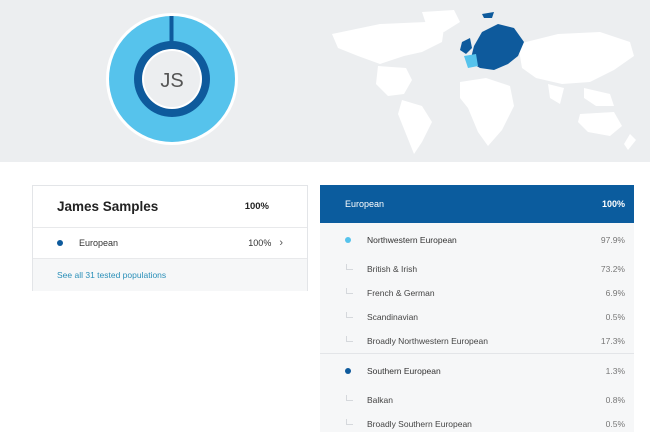 The height and width of the screenshot is (432, 650). I want to click on subpopulation-row: Broadly Northwestern European 17.3%, so click(477, 341).